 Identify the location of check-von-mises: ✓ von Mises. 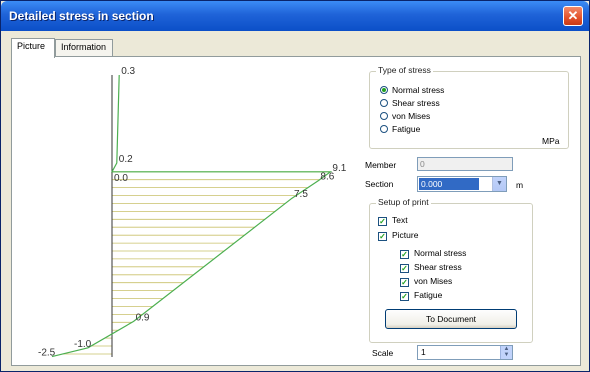
(426, 281).